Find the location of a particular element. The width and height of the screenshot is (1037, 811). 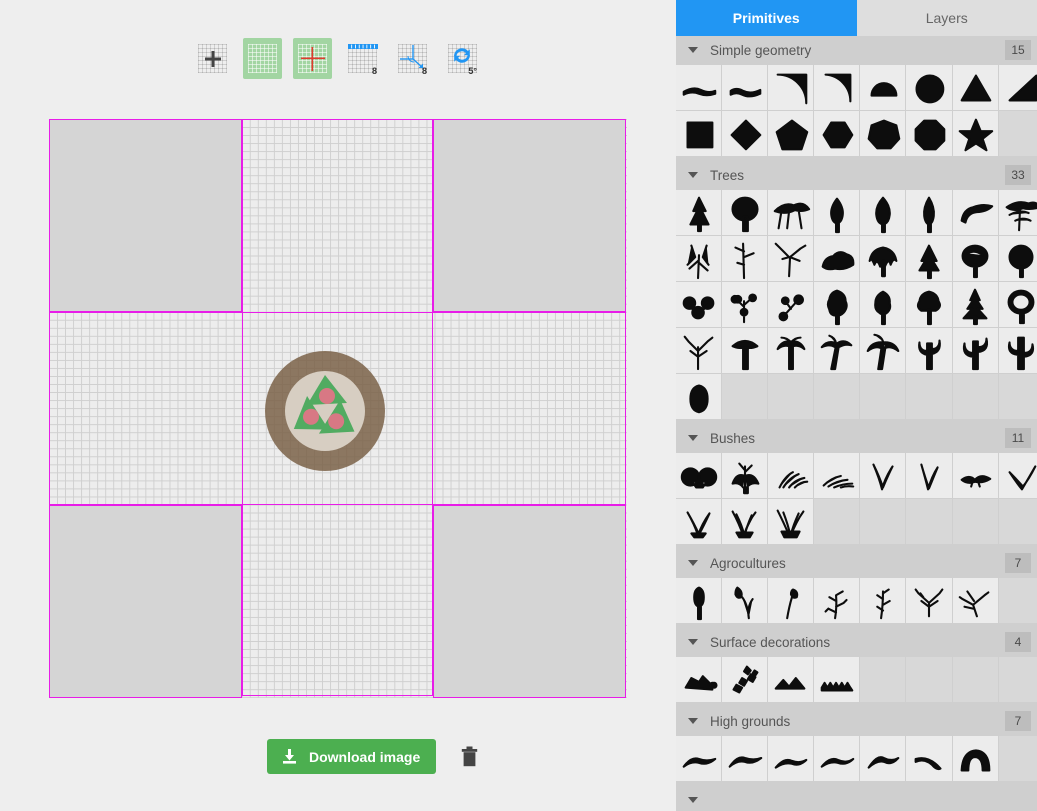

crosshair-snap-tool is located at coordinates (312, 58).